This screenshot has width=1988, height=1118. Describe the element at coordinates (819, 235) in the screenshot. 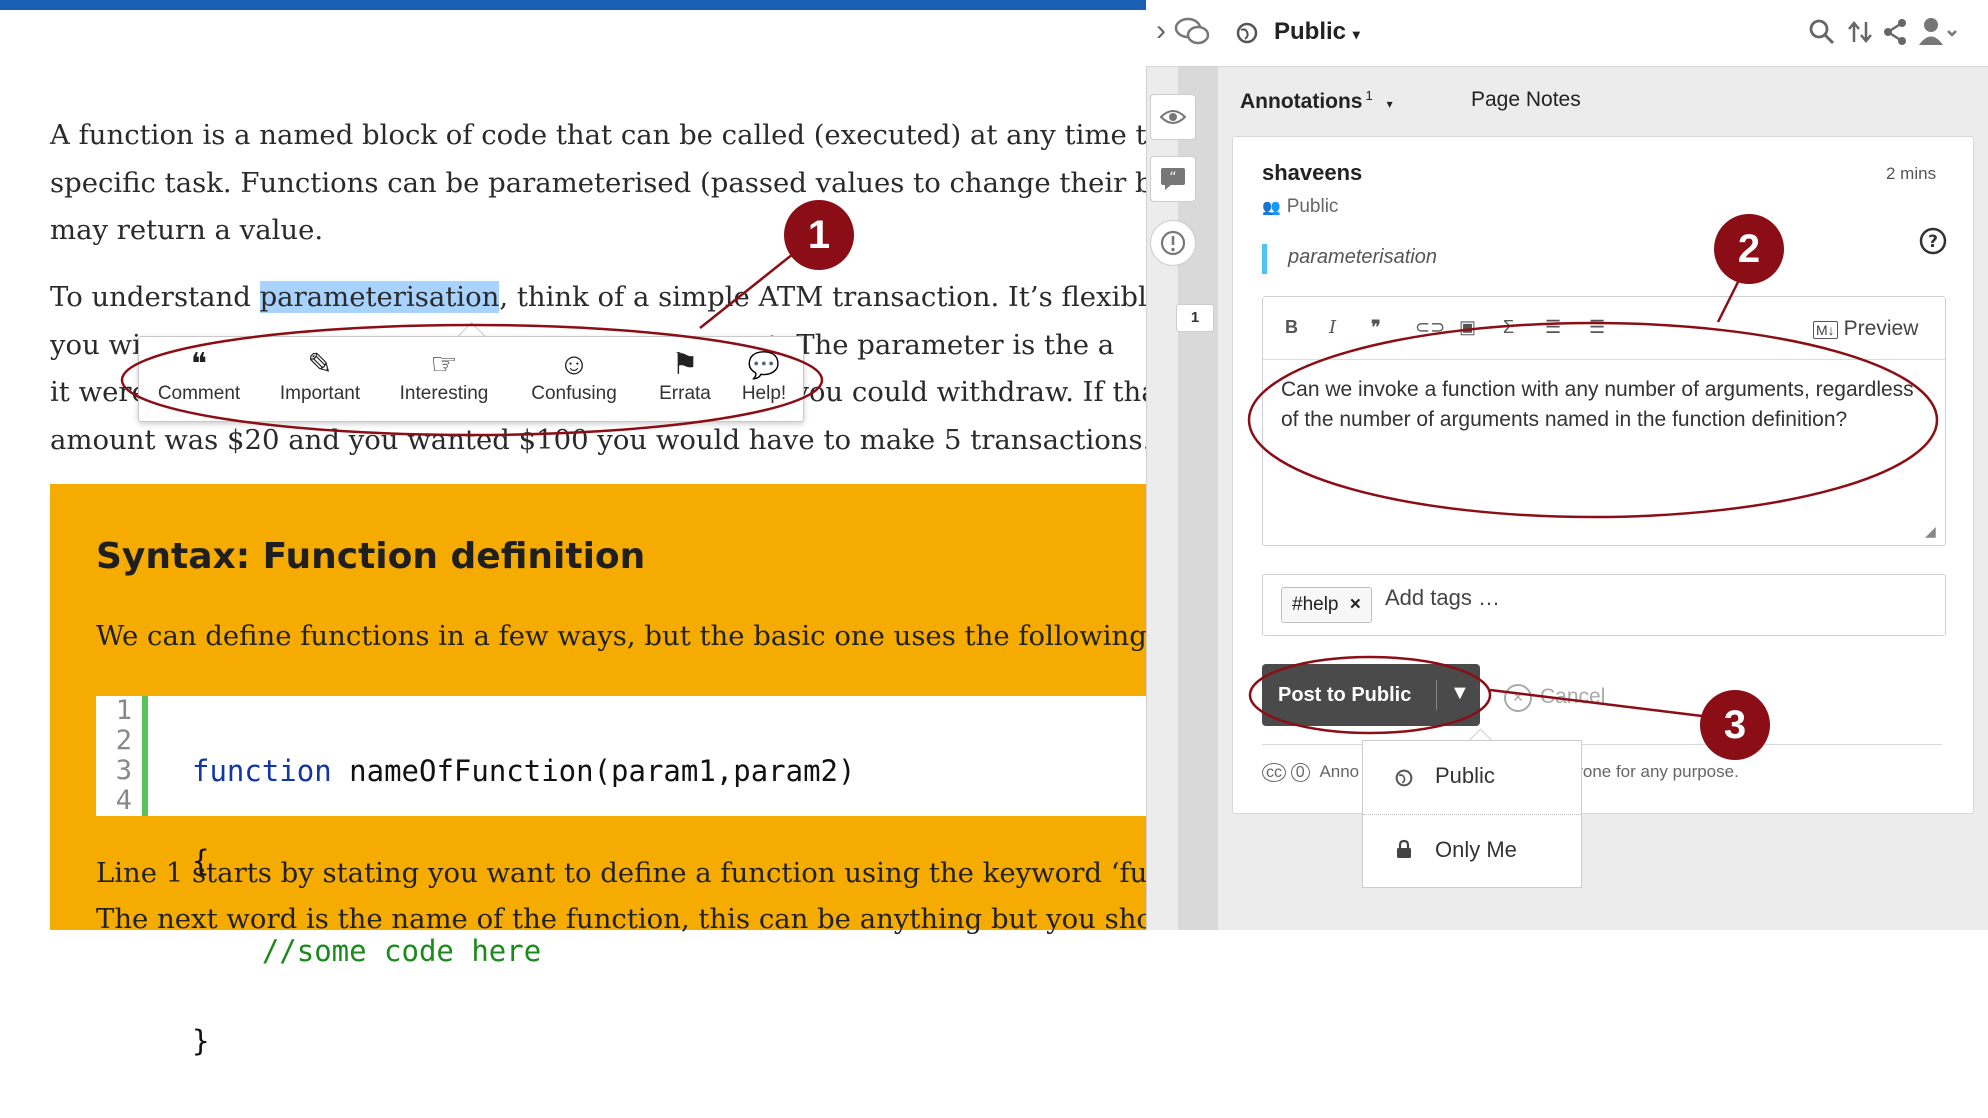

I see `step-marker-1: 1` at that location.